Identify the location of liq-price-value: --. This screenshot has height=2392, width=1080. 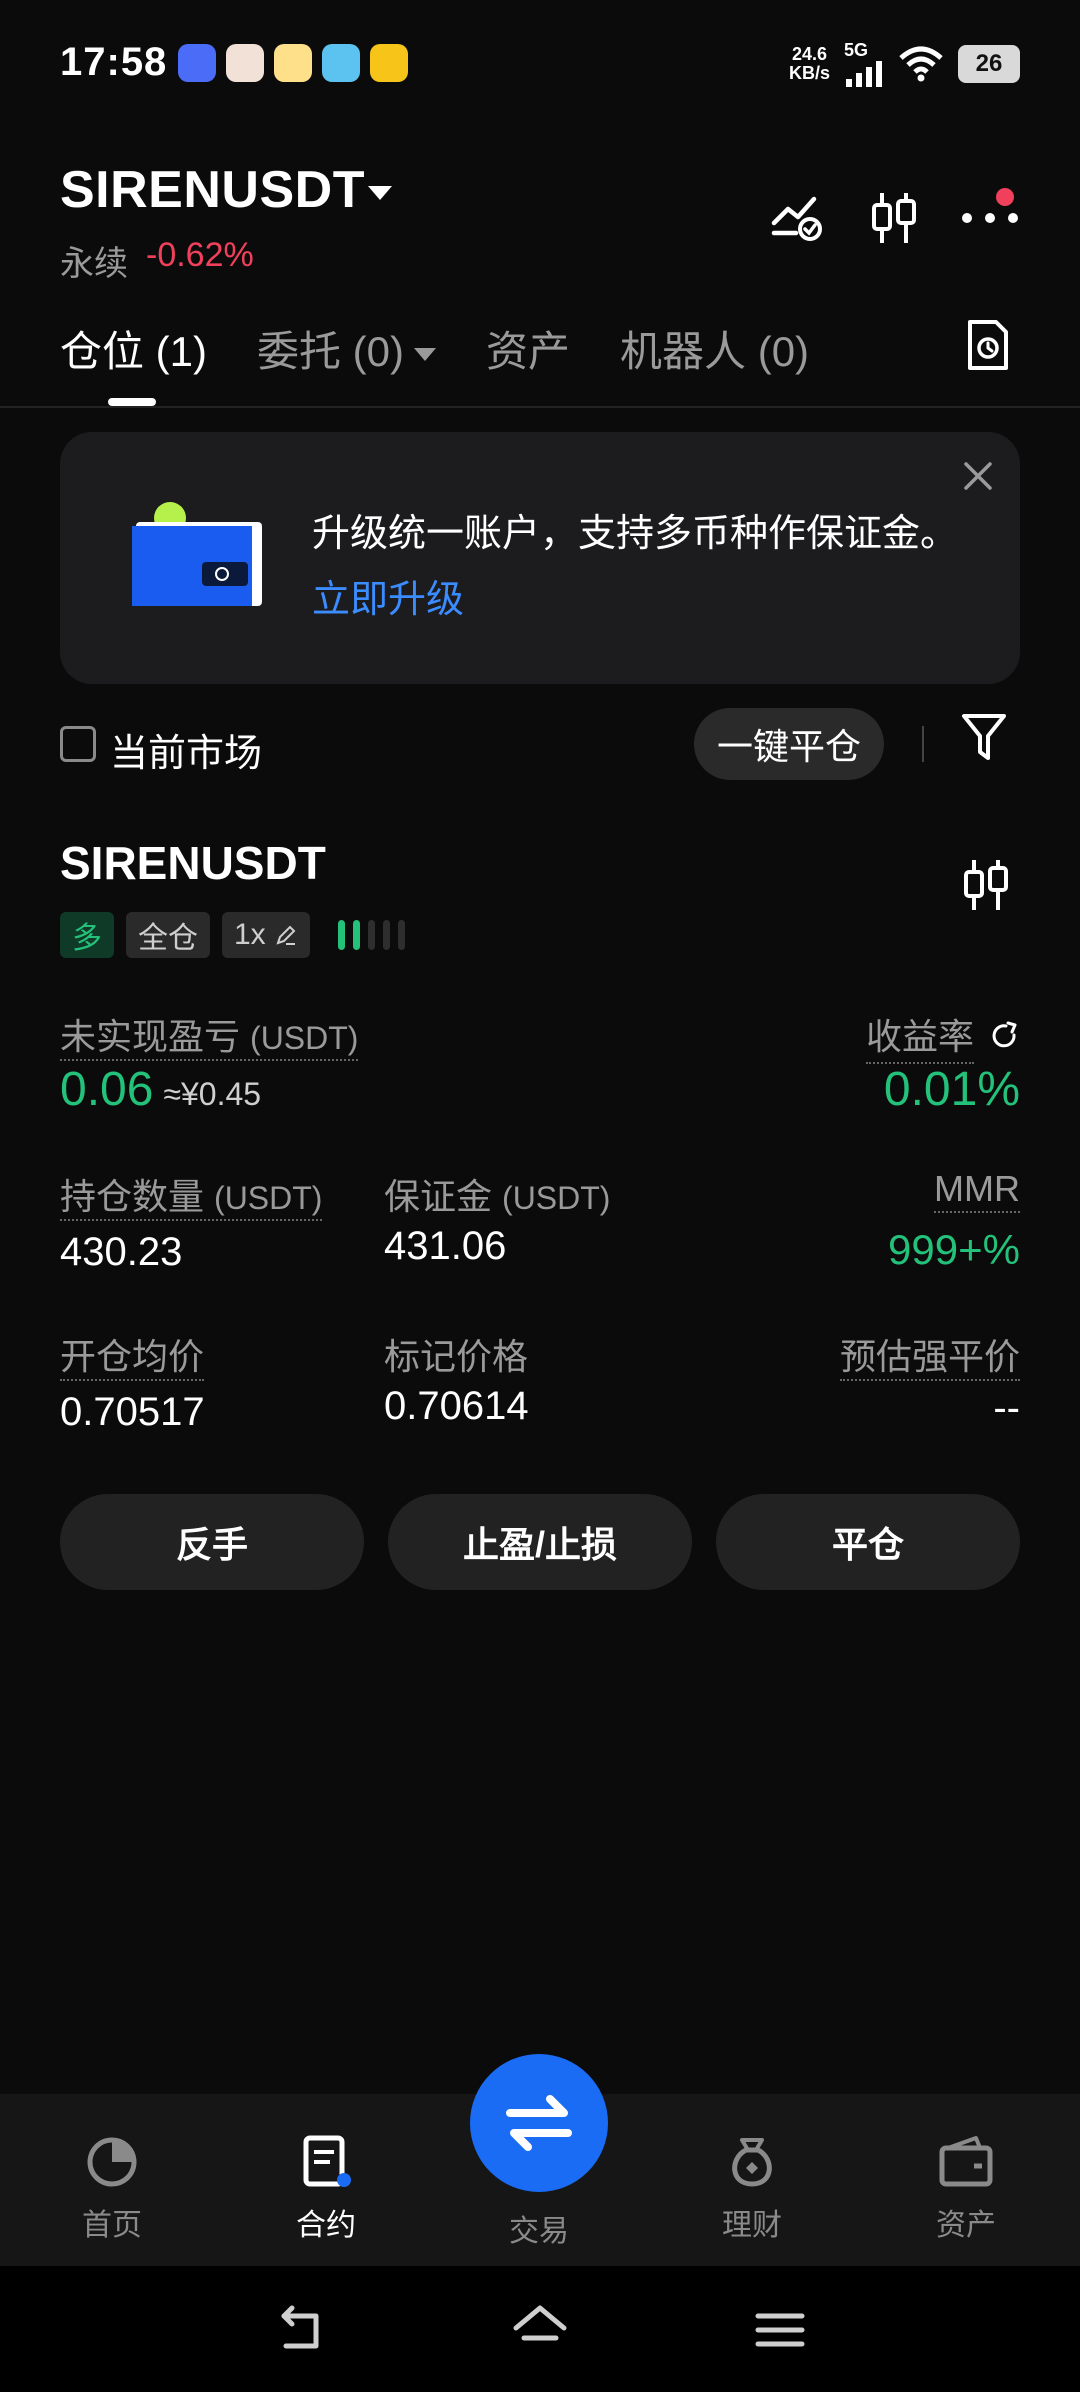
(1006, 1408).